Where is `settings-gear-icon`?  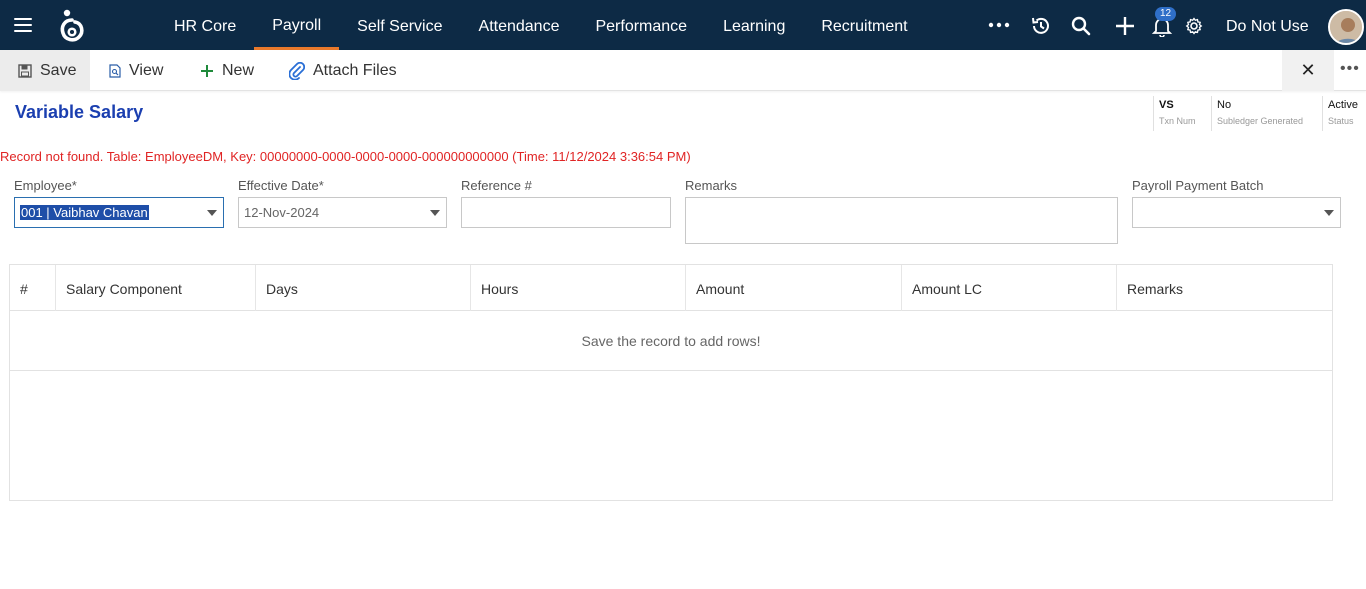
settings-gear-icon is located at coordinates (1194, 26).